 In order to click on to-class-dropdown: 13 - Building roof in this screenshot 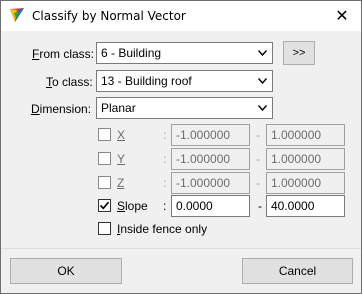, I will do `click(184, 81)`.